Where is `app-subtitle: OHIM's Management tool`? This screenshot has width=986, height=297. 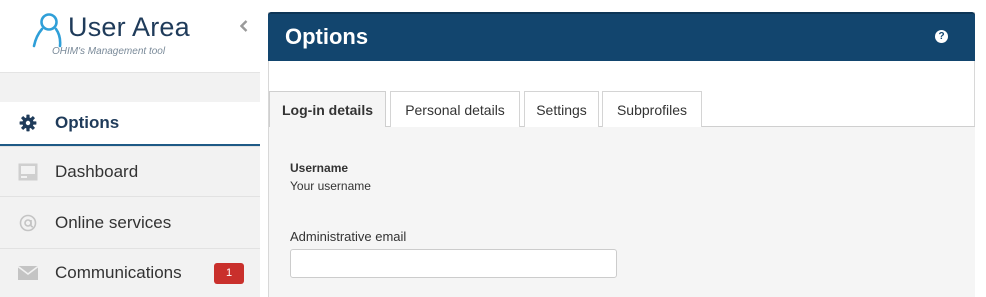
app-subtitle: OHIM's Management tool is located at coordinates (109, 51).